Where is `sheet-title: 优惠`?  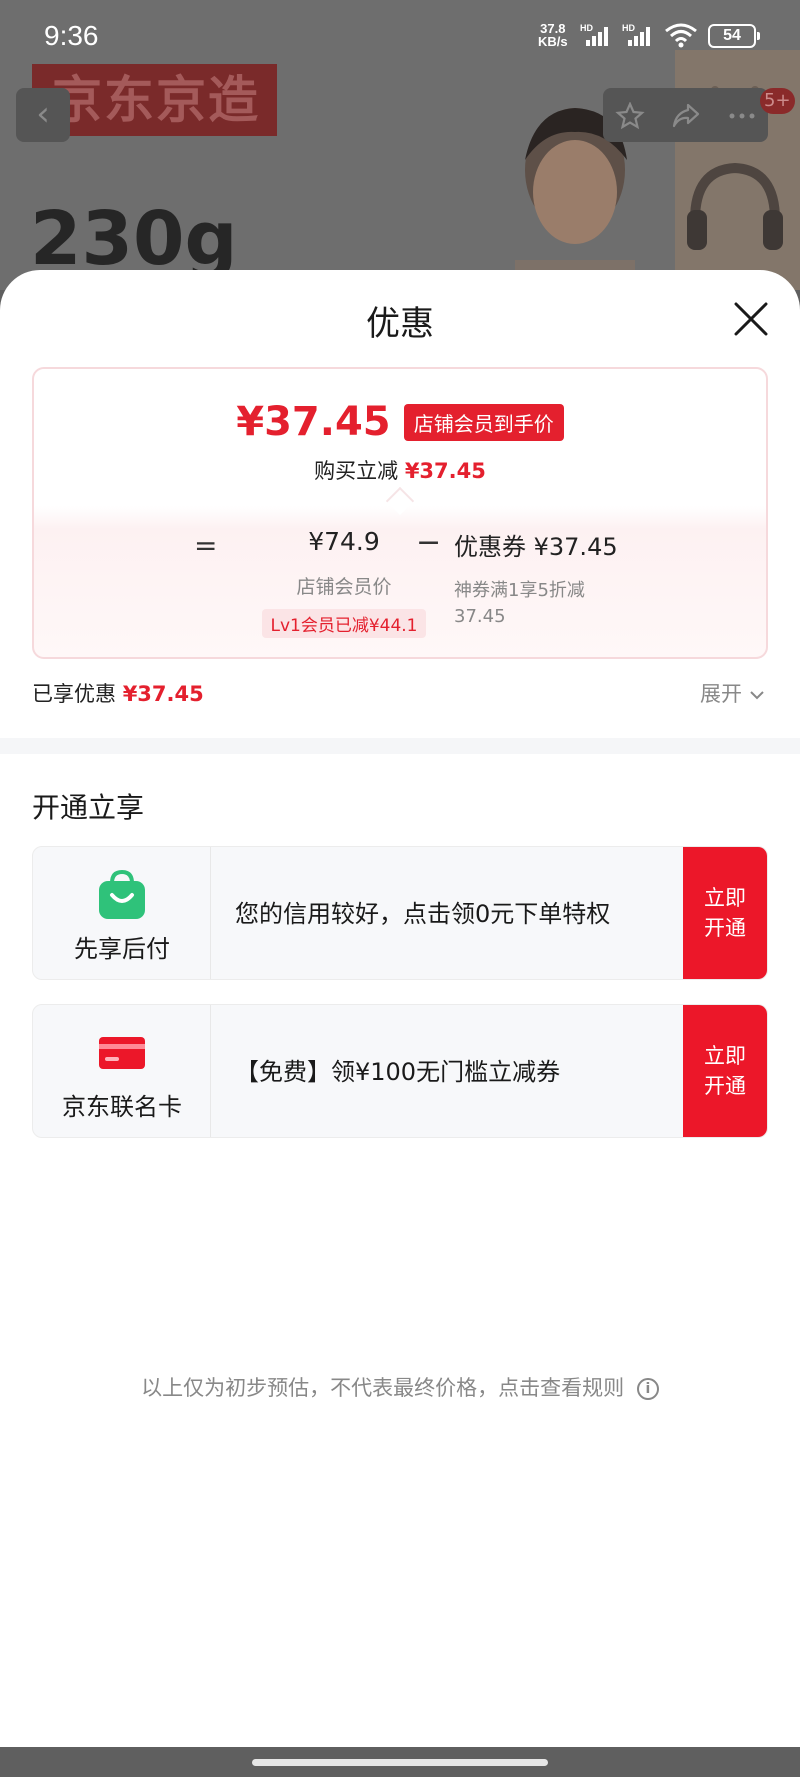 sheet-title: 优惠 is located at coordinates (400, 324).